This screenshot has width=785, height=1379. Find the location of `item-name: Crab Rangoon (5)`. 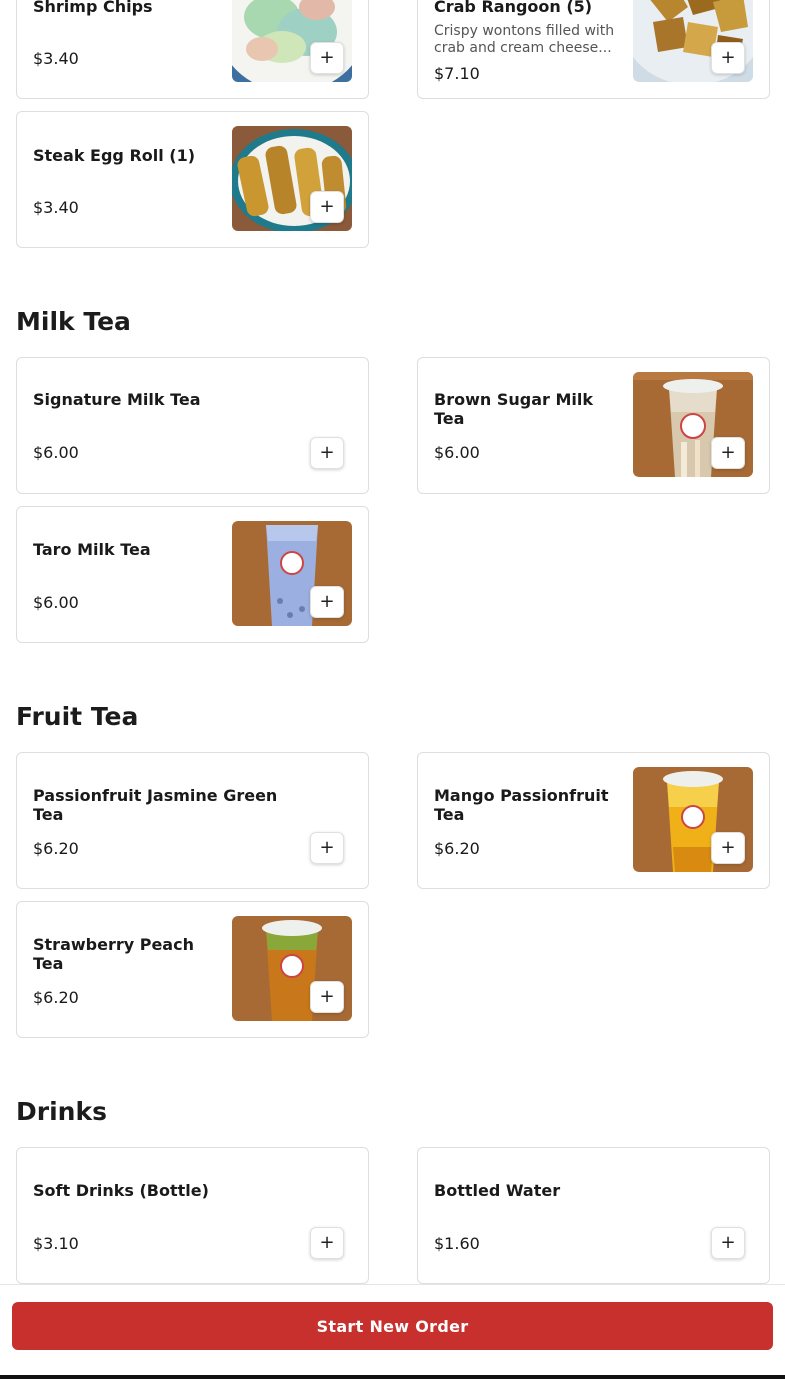

item-name: Crab Rangoon (5) is located at coordinates (513, 8).